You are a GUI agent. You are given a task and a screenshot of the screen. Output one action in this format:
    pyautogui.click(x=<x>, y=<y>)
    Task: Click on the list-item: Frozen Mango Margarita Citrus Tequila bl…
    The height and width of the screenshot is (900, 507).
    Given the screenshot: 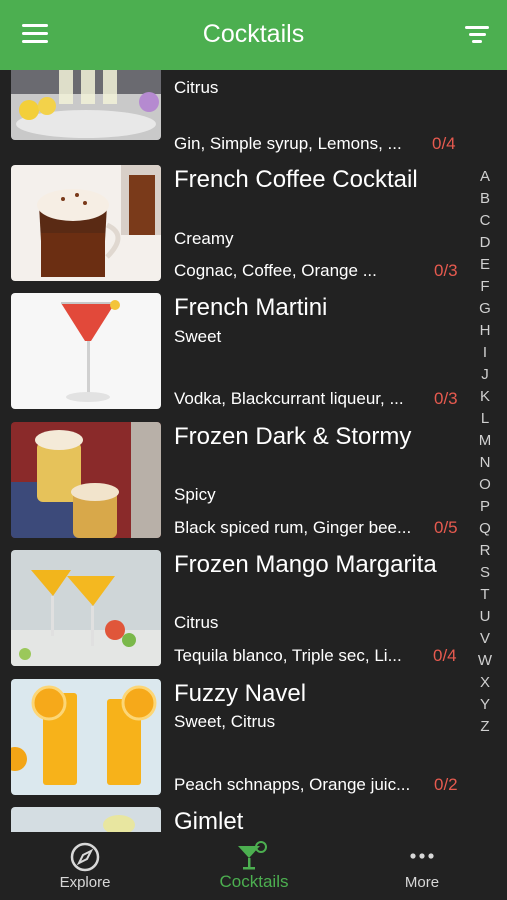 What is the action you would take?
    pyautogui.click(x=235, y=614)
    